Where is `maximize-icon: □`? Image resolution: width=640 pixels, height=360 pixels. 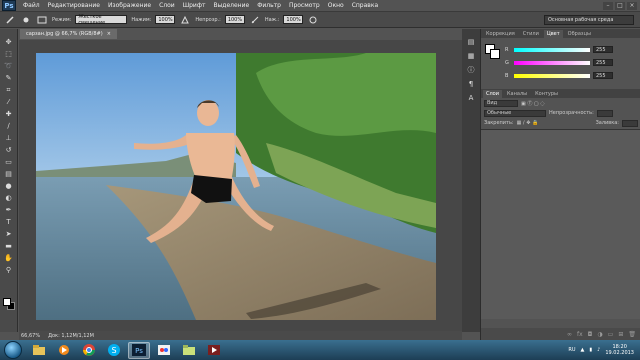 maximize-icon: □ is located at coordinates (620, 5).